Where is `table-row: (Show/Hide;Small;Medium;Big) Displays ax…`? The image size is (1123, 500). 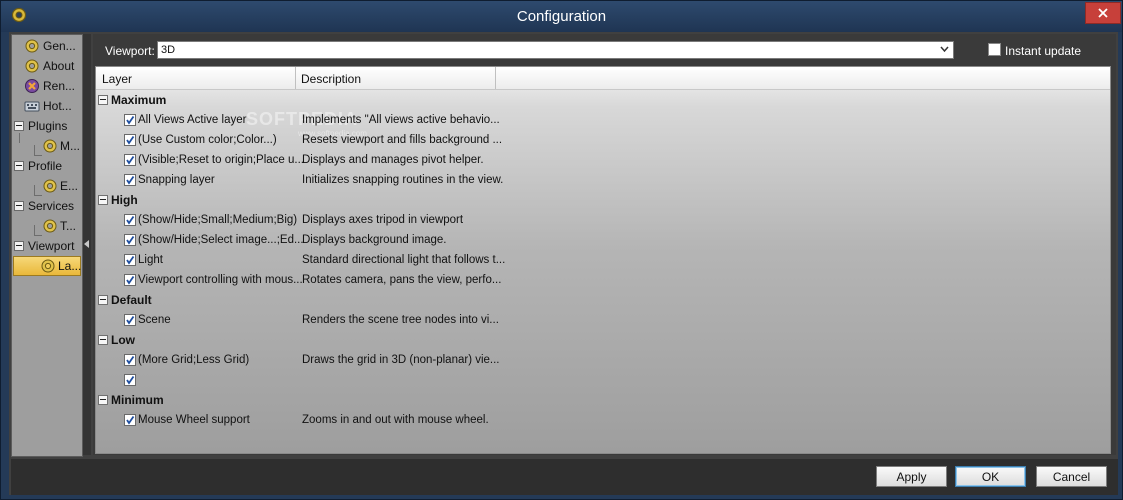
table-row: (Show/Hide;Small;Medium;Big) Displays ax… is located at coordinates (603, 220).